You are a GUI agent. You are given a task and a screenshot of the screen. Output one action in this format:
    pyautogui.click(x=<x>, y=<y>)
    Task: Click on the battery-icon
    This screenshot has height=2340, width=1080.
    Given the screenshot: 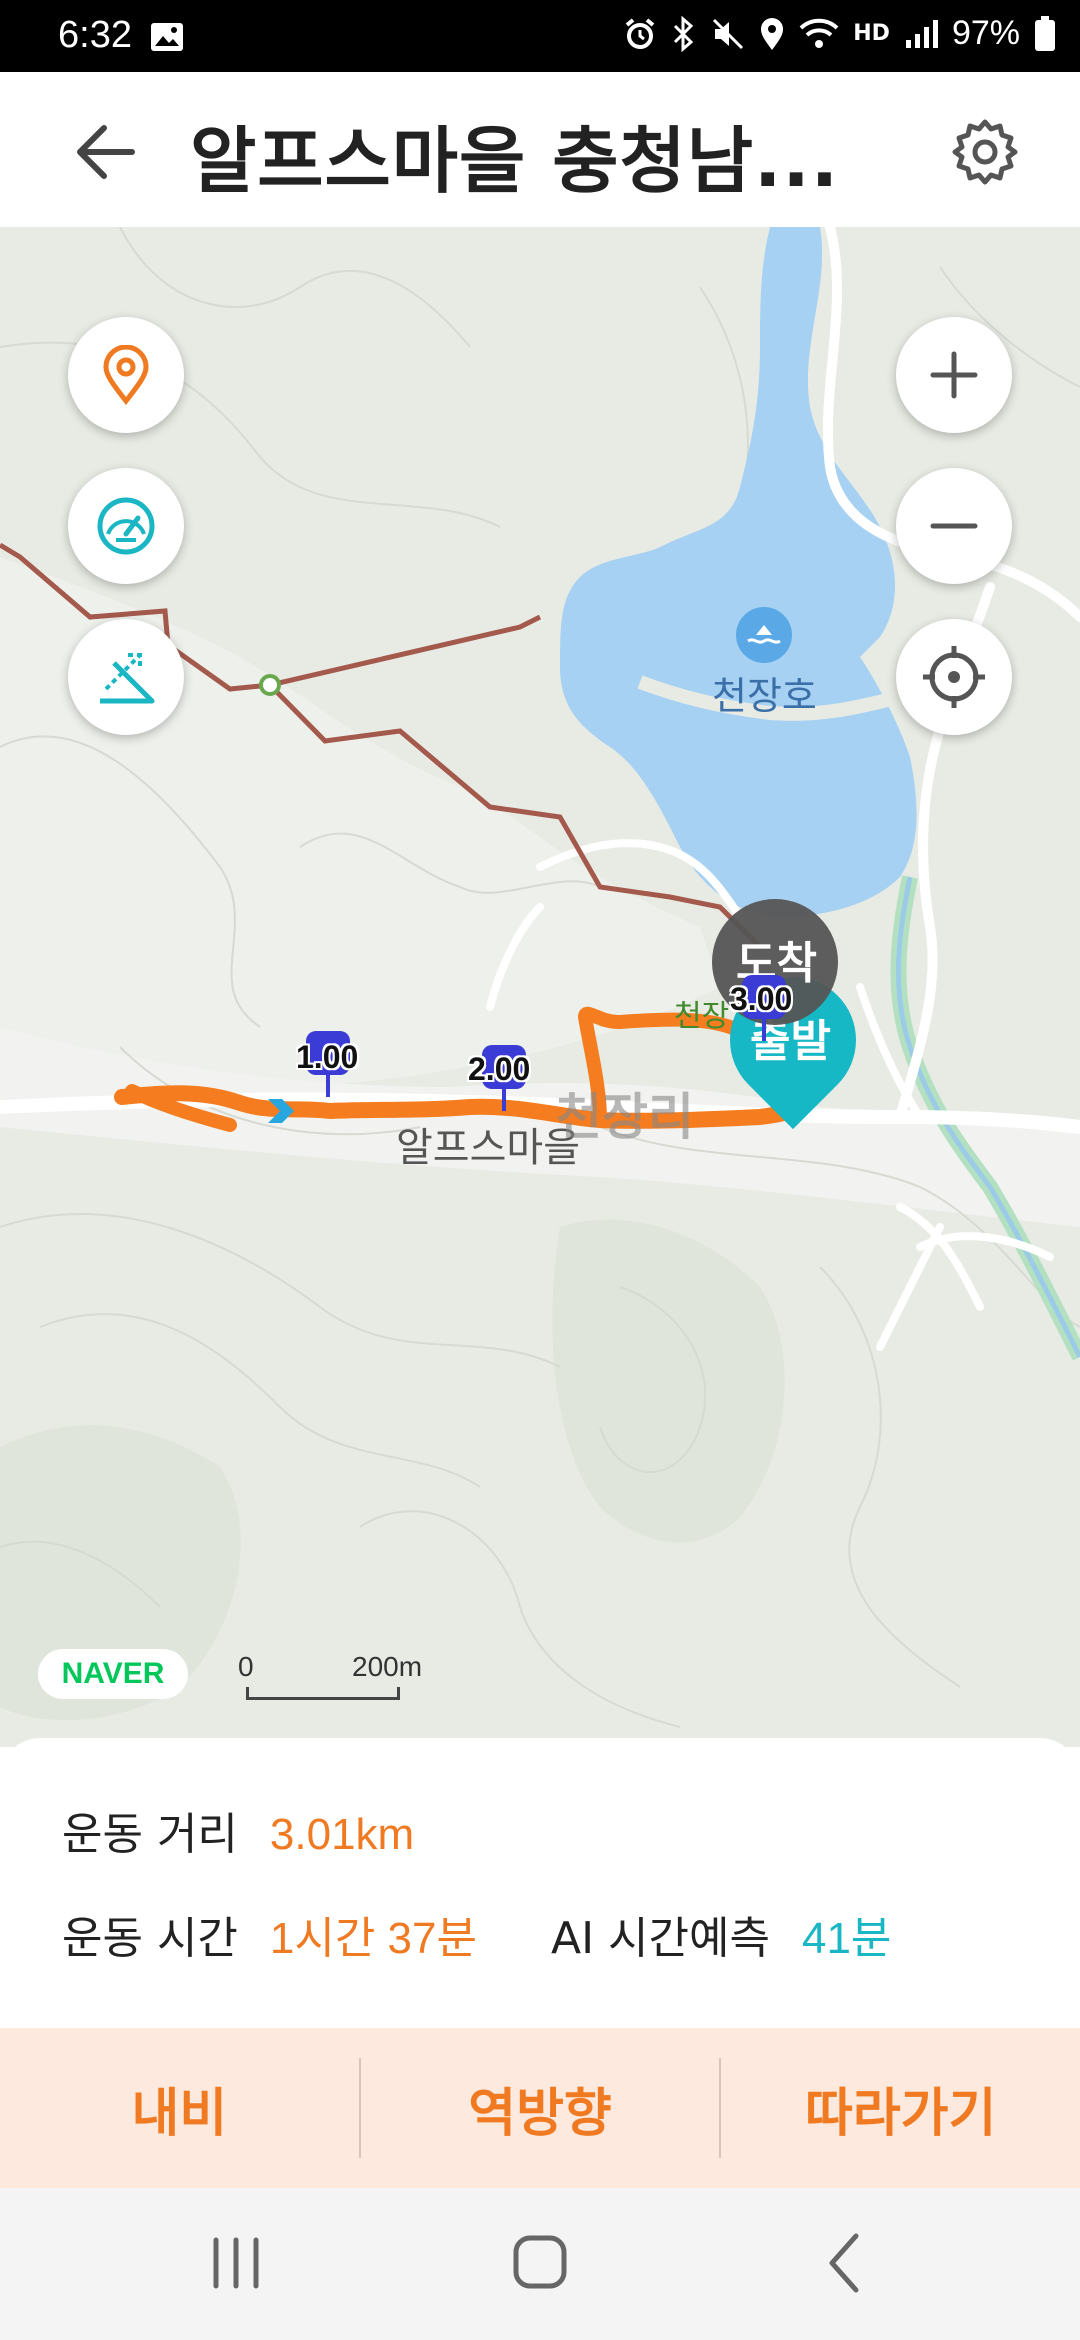 What is the action you would take?
    pyautogui.click(x=1045, y=33)
    